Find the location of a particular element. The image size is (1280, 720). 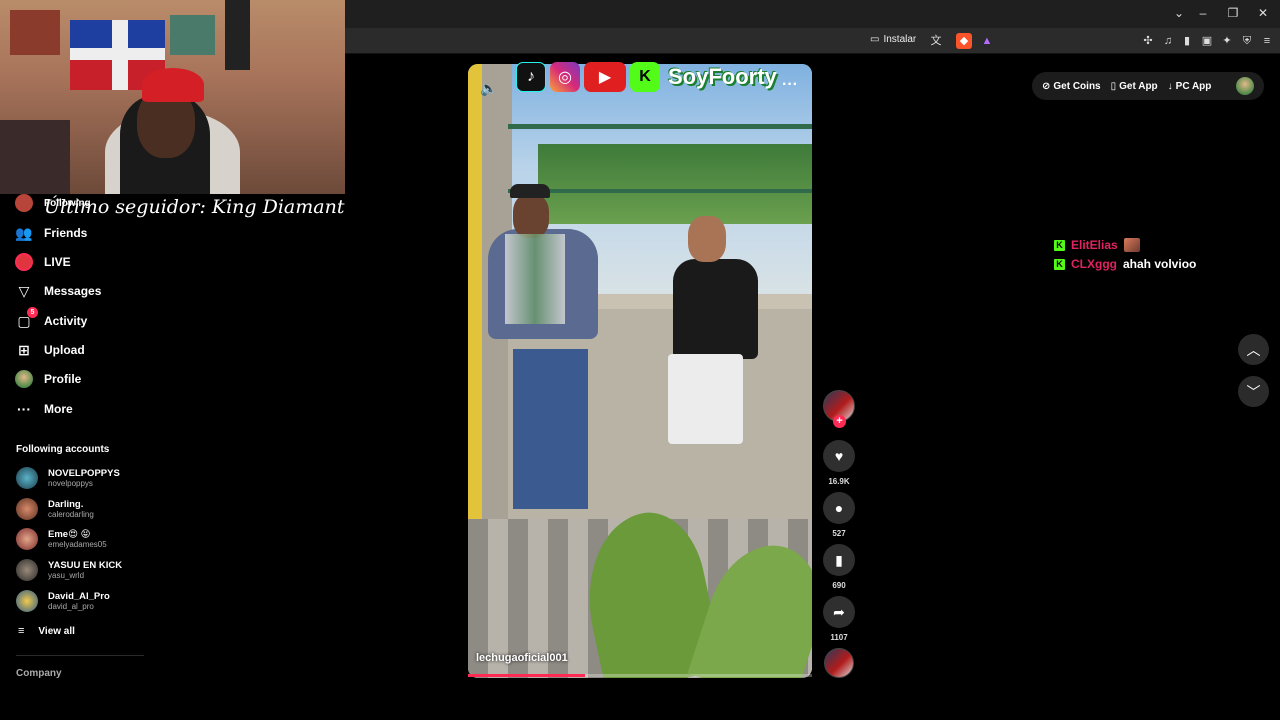

sidebar-divider is located at coordinates (80, 655).